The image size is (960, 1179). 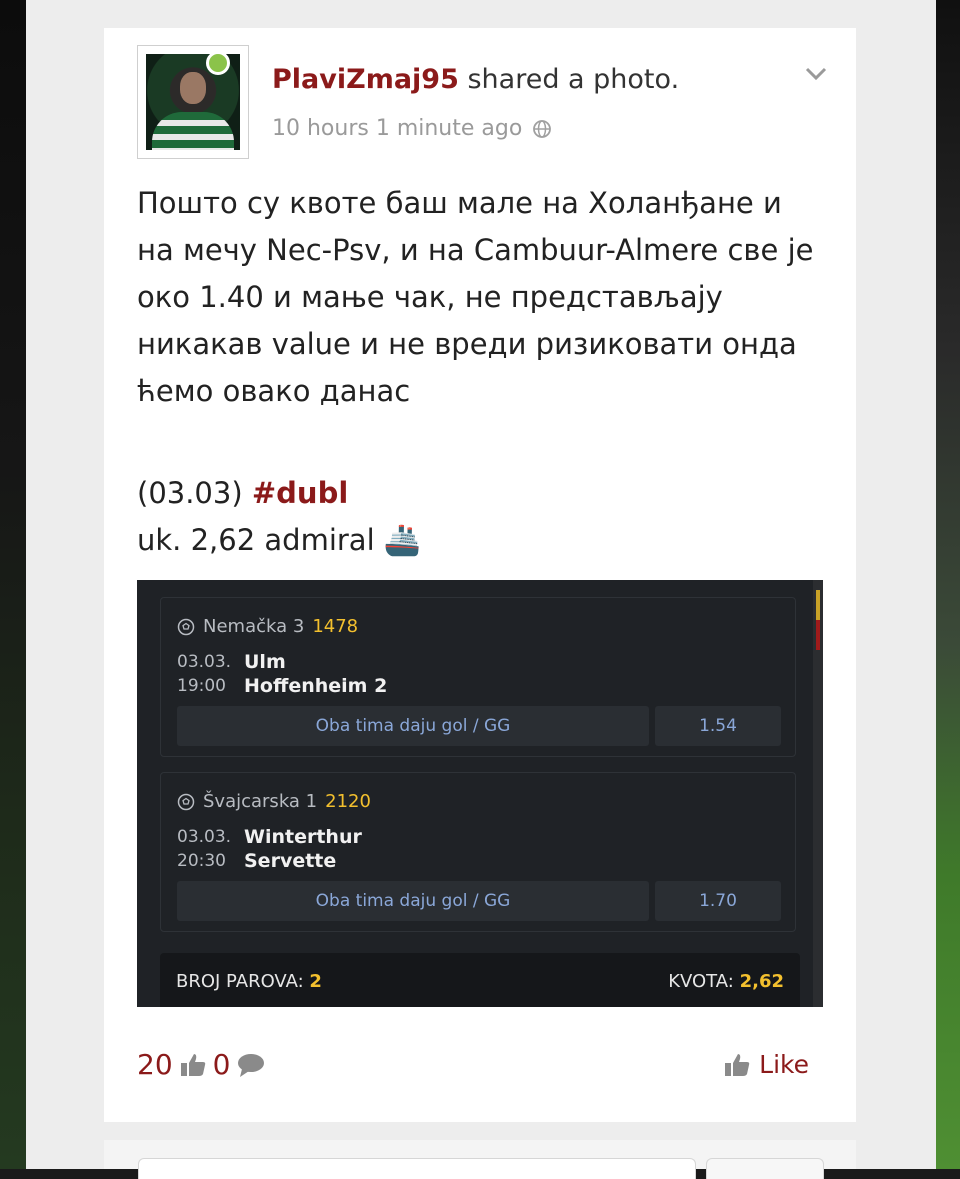 What do you see at coordinates (260, 540) in the screenshot?
I see `odds-line: uk. 2,62 admiral` at bounding box center [260, 540].